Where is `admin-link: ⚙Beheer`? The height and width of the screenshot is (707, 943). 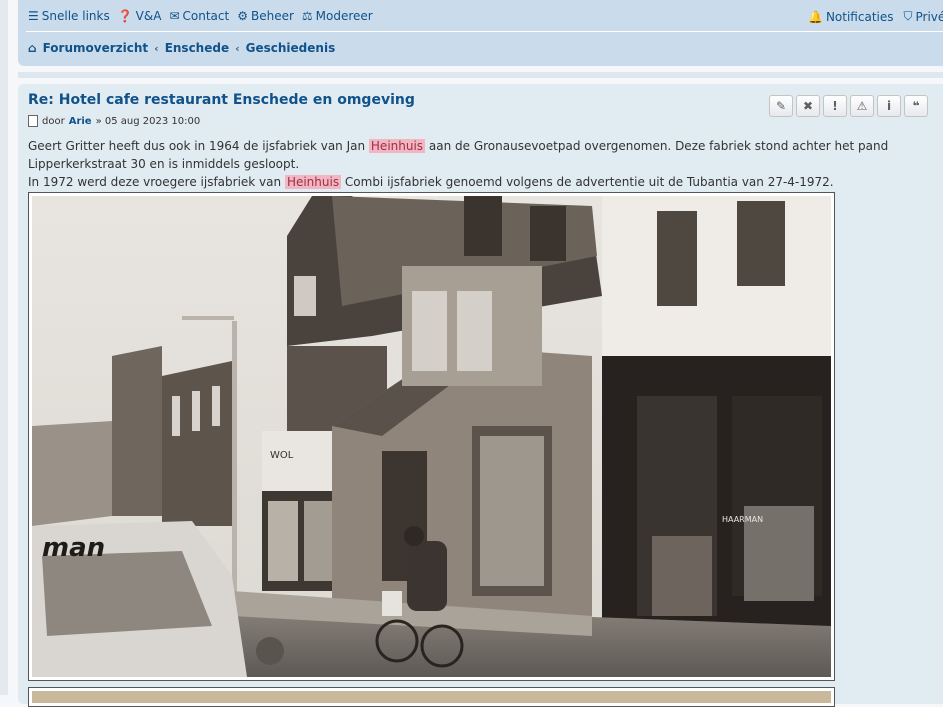 admin-link: ⚙Beheer is located at coordinates (265, 16).